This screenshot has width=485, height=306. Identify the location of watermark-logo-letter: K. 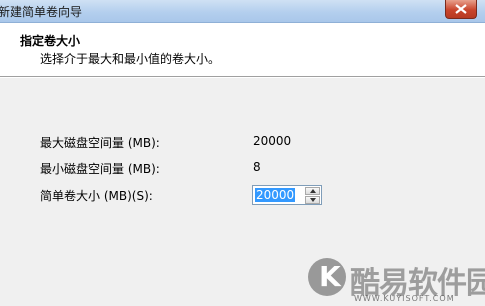
(330, 276).